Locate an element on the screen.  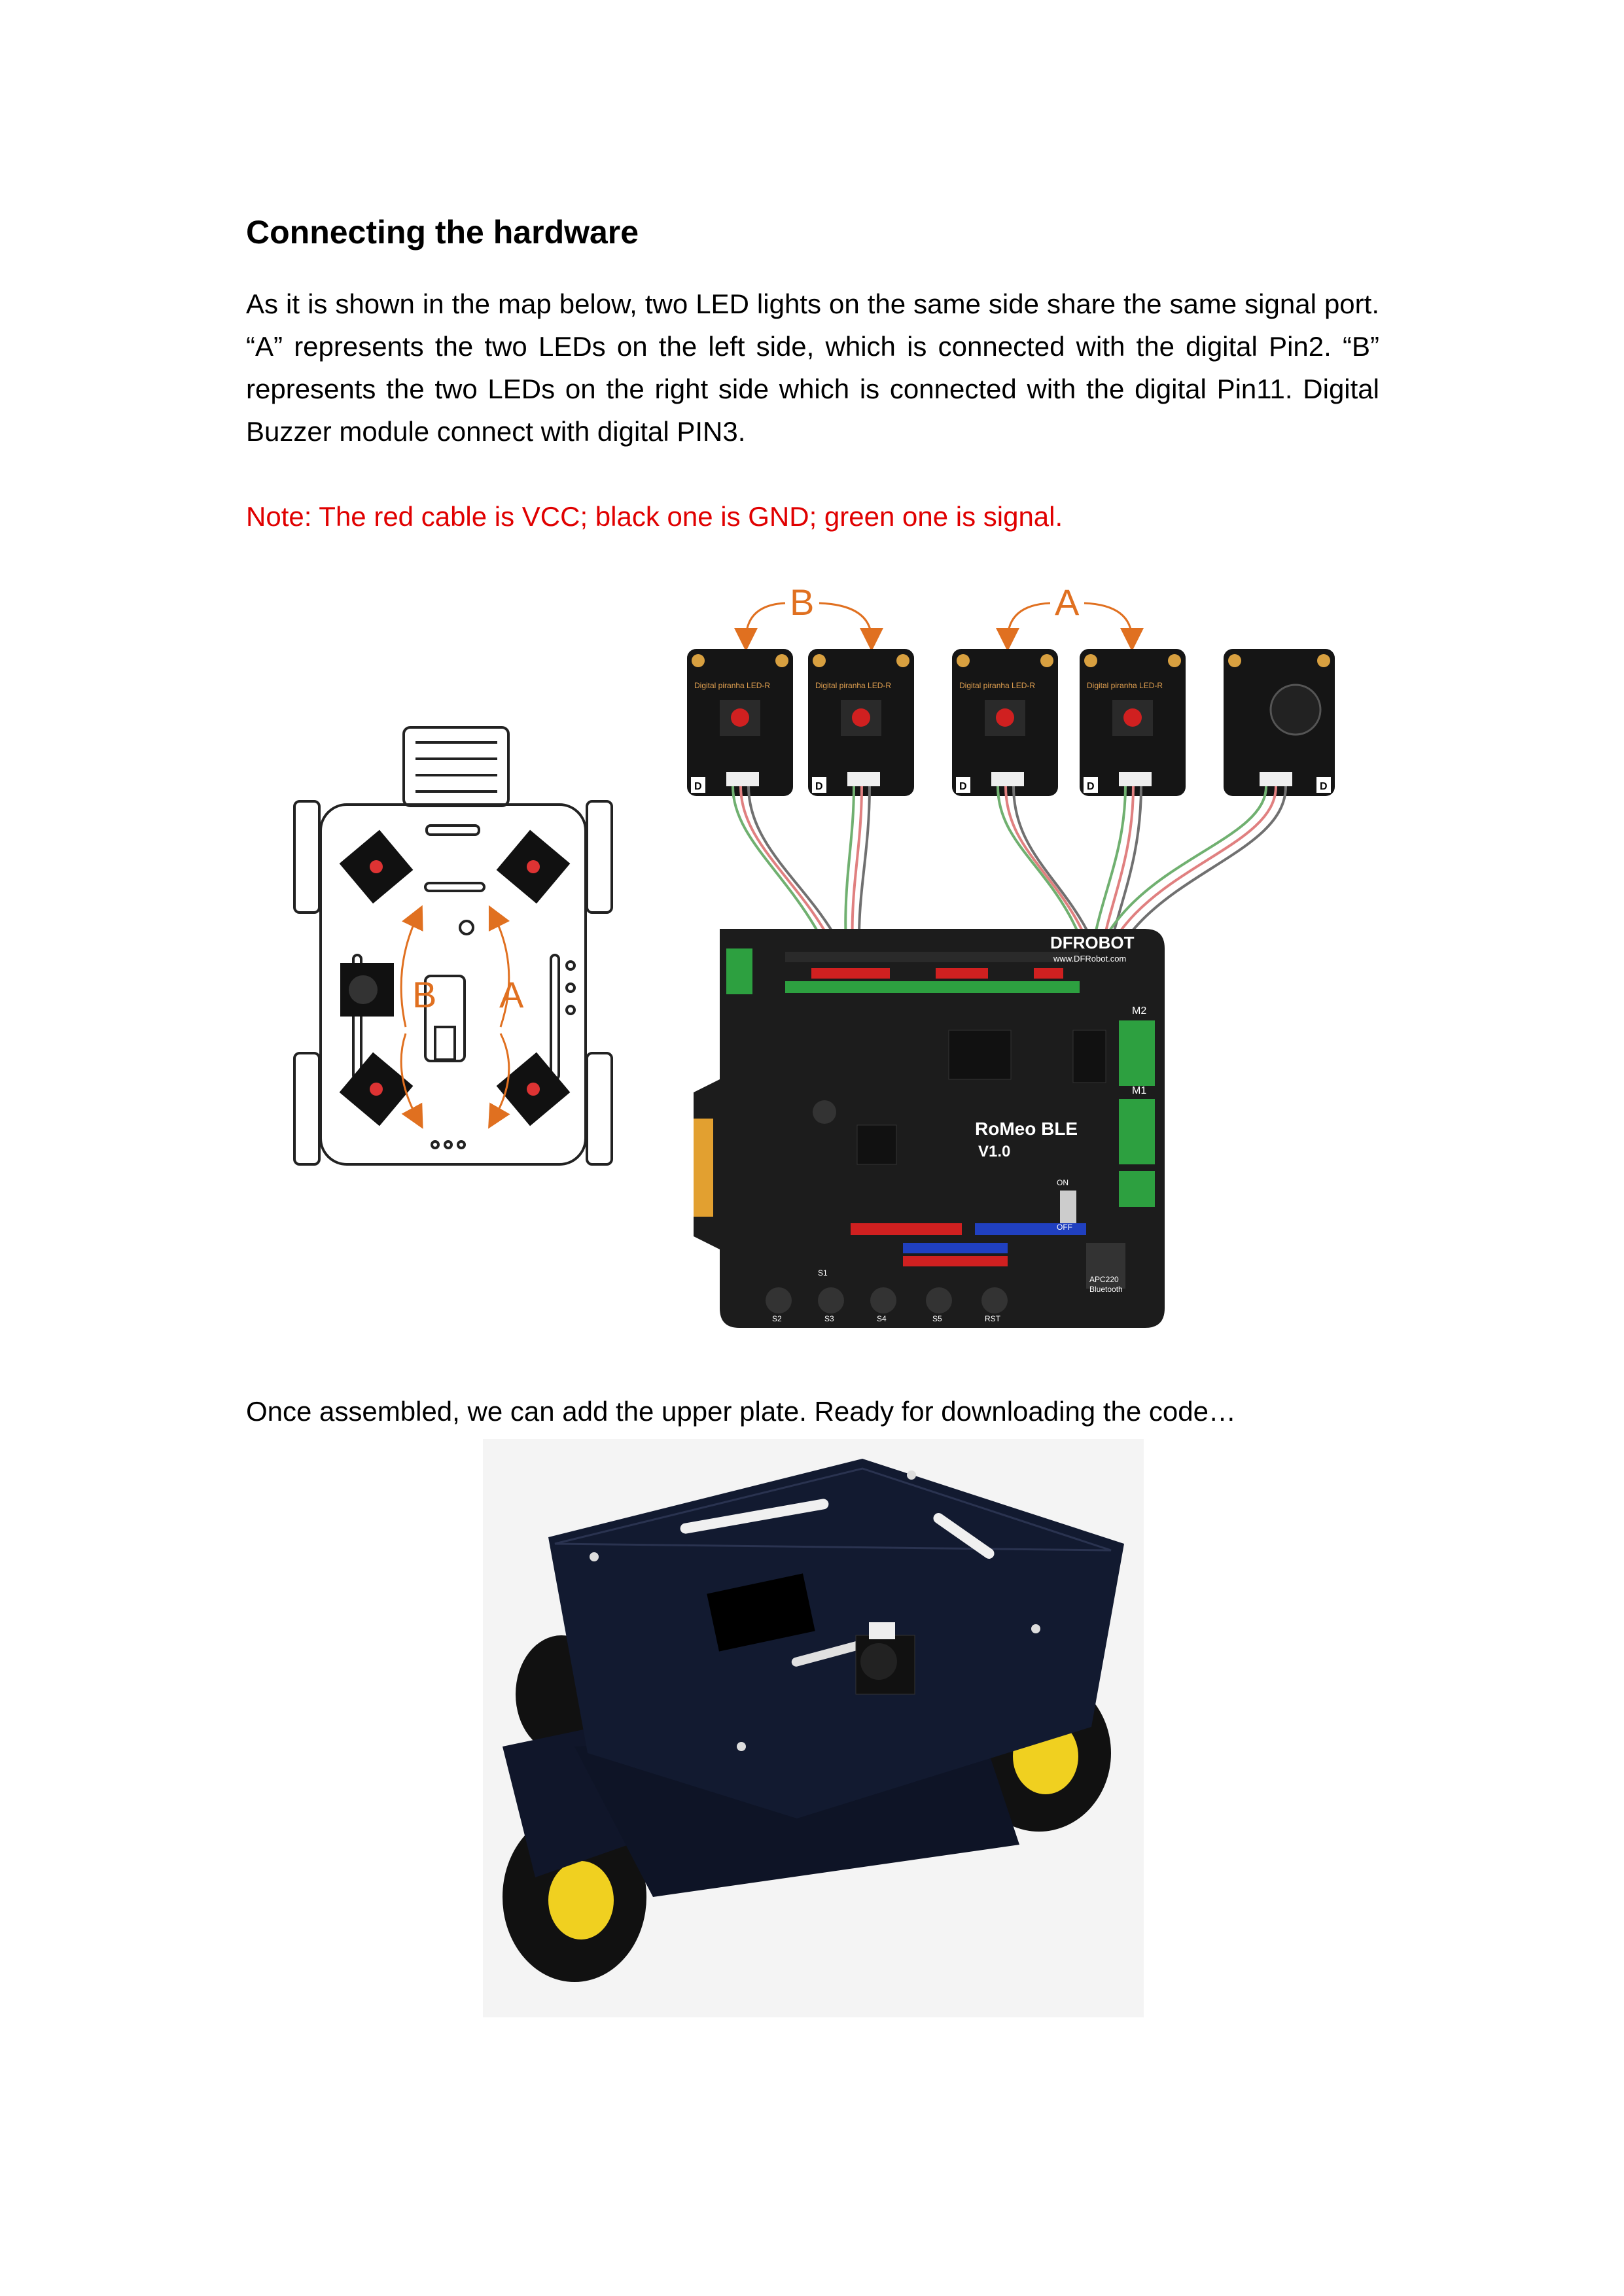
chassis-led-front-right is located at coordinates (533, 866).